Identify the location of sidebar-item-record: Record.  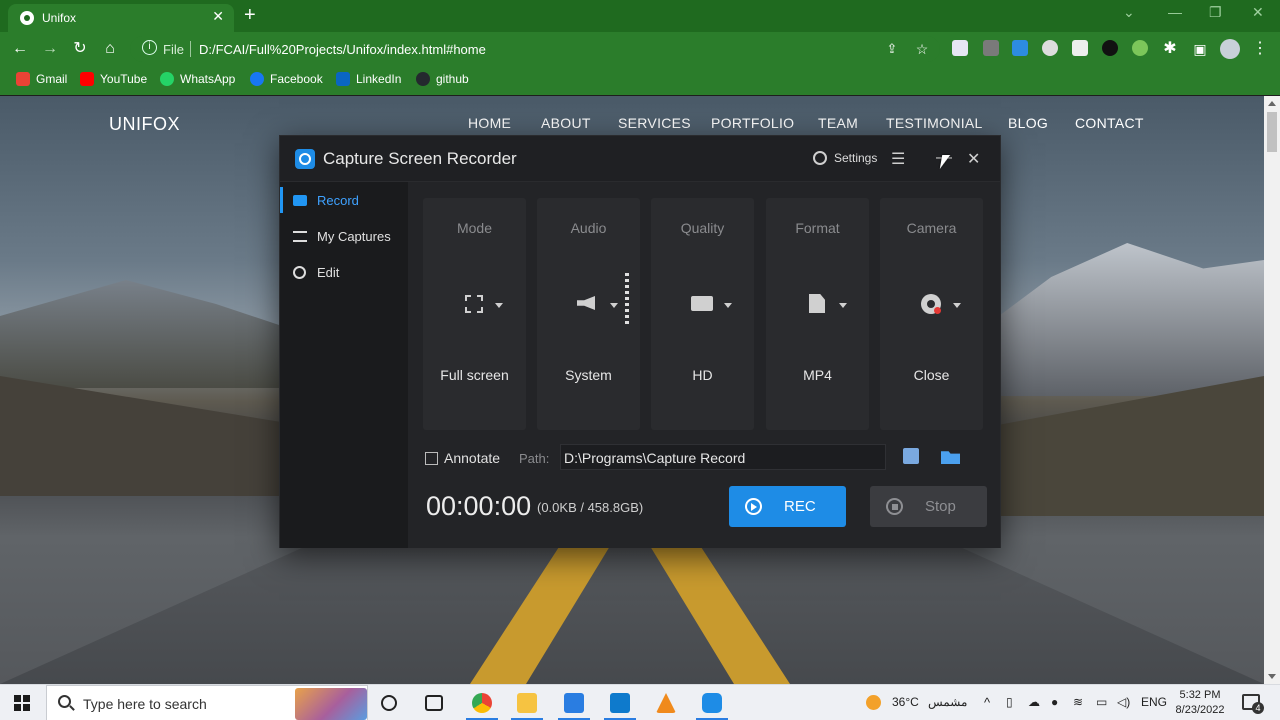
(344, 200).